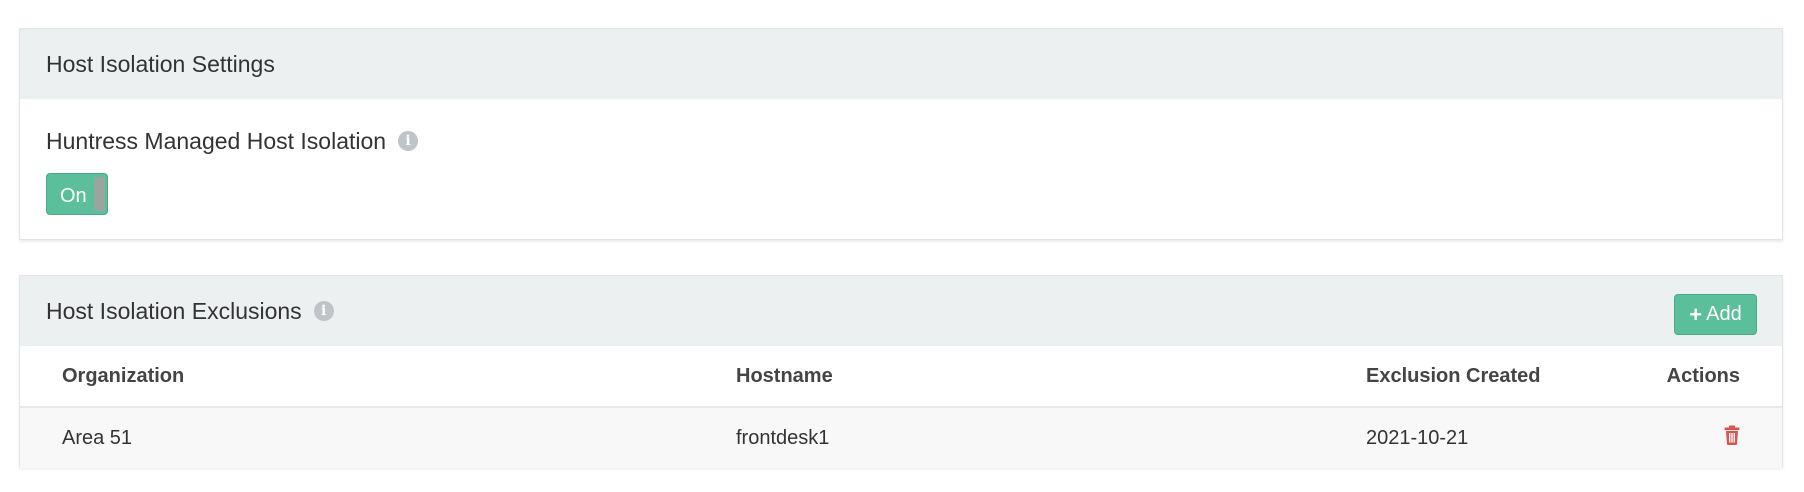  I want to click on managed-host-isolation-label: Huntress Managed Host Isolation, so click(216, 140).